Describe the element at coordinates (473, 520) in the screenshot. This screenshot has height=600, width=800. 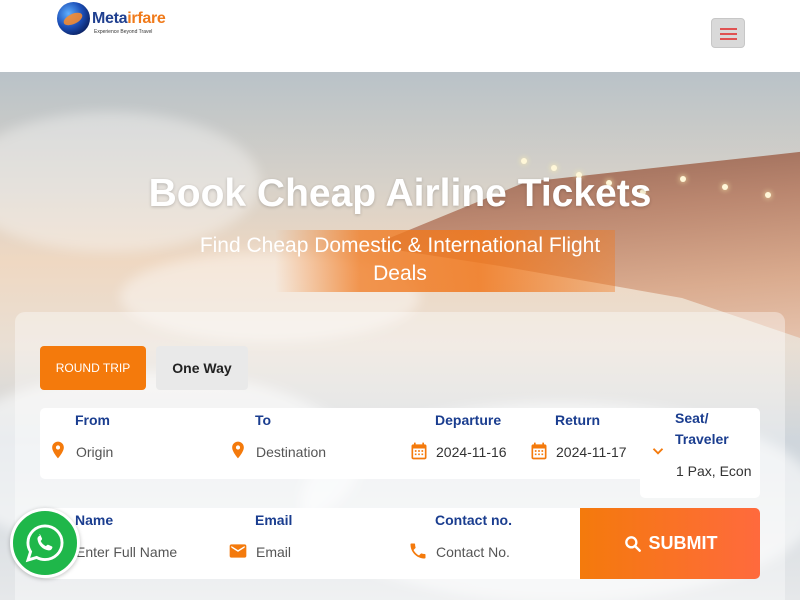
I see `contact-no-label: Contact no.` at that location.